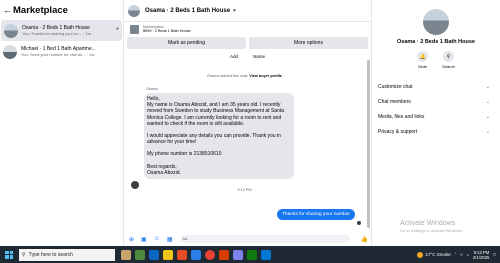 This screenshot has width=500, height=263. I want to click on name-label: Name, so click(259, 56).